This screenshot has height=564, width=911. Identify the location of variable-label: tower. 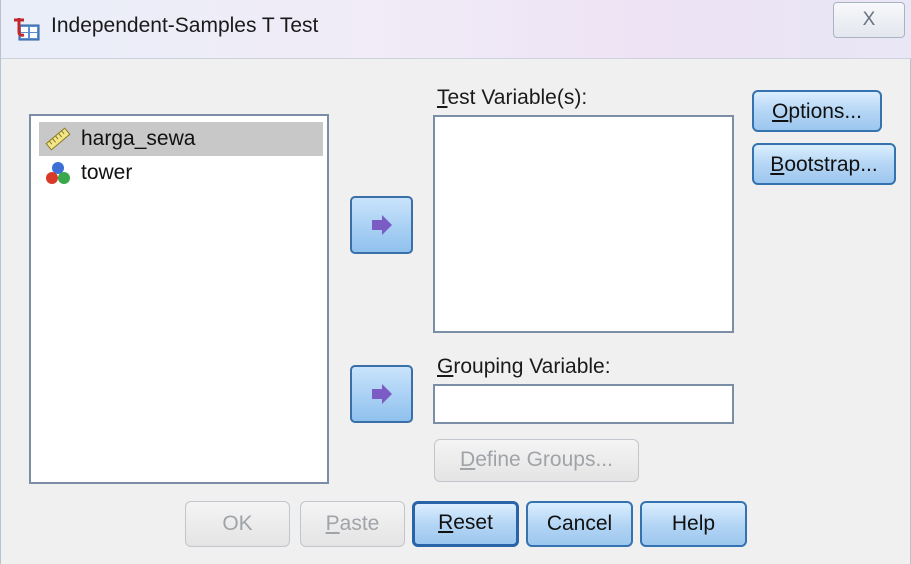
(107, 172).